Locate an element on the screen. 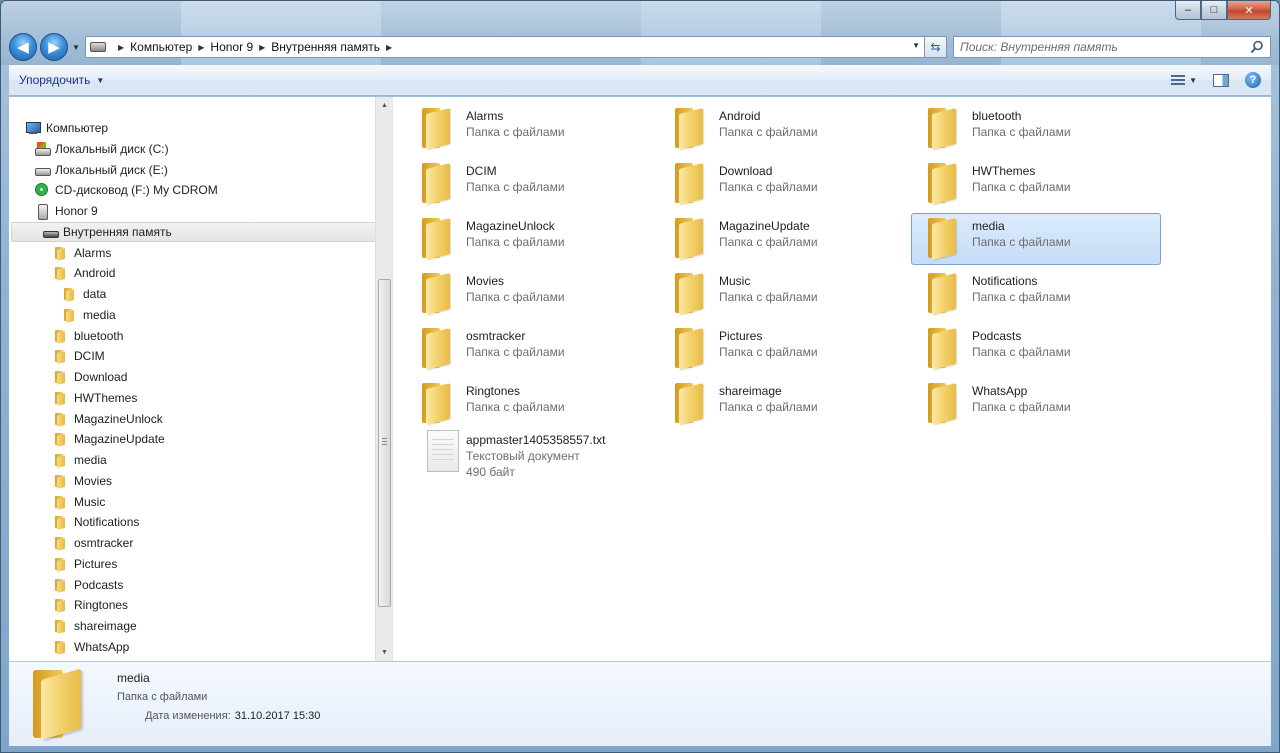  folder-item: bluetooth Папка с файлами is located at coordinates (1036, 129).